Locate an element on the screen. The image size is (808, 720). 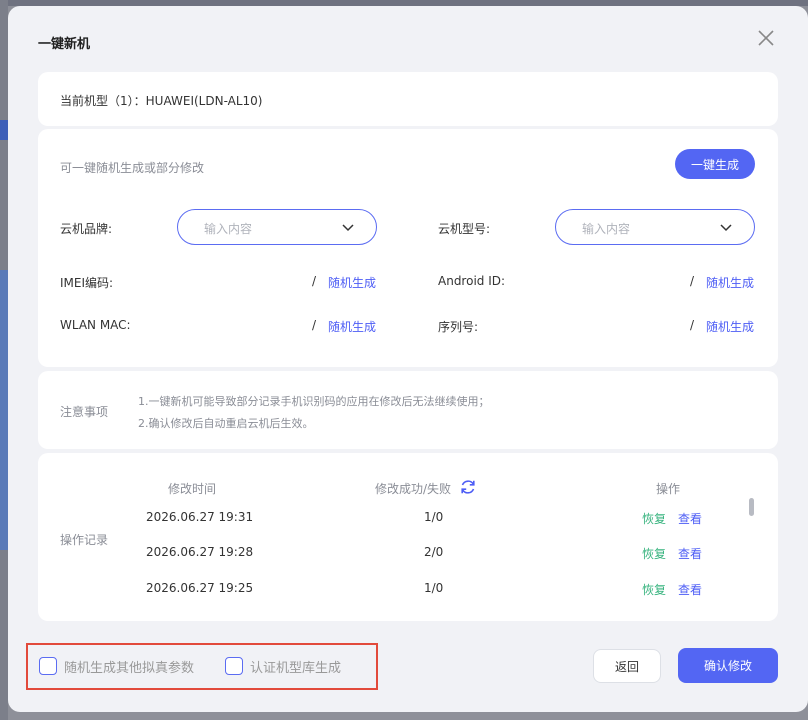
dialog-title: 一键新机 is located at coordinates (64, 44).